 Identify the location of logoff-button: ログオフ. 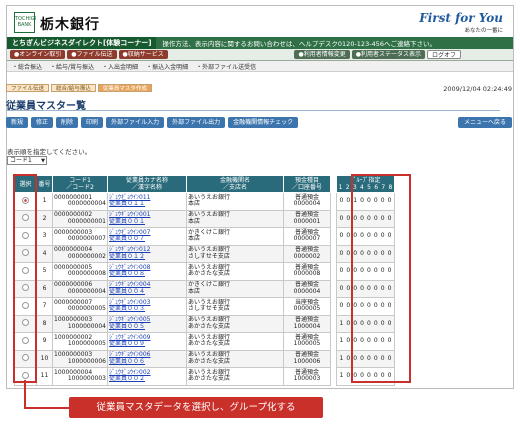
(443, 54).